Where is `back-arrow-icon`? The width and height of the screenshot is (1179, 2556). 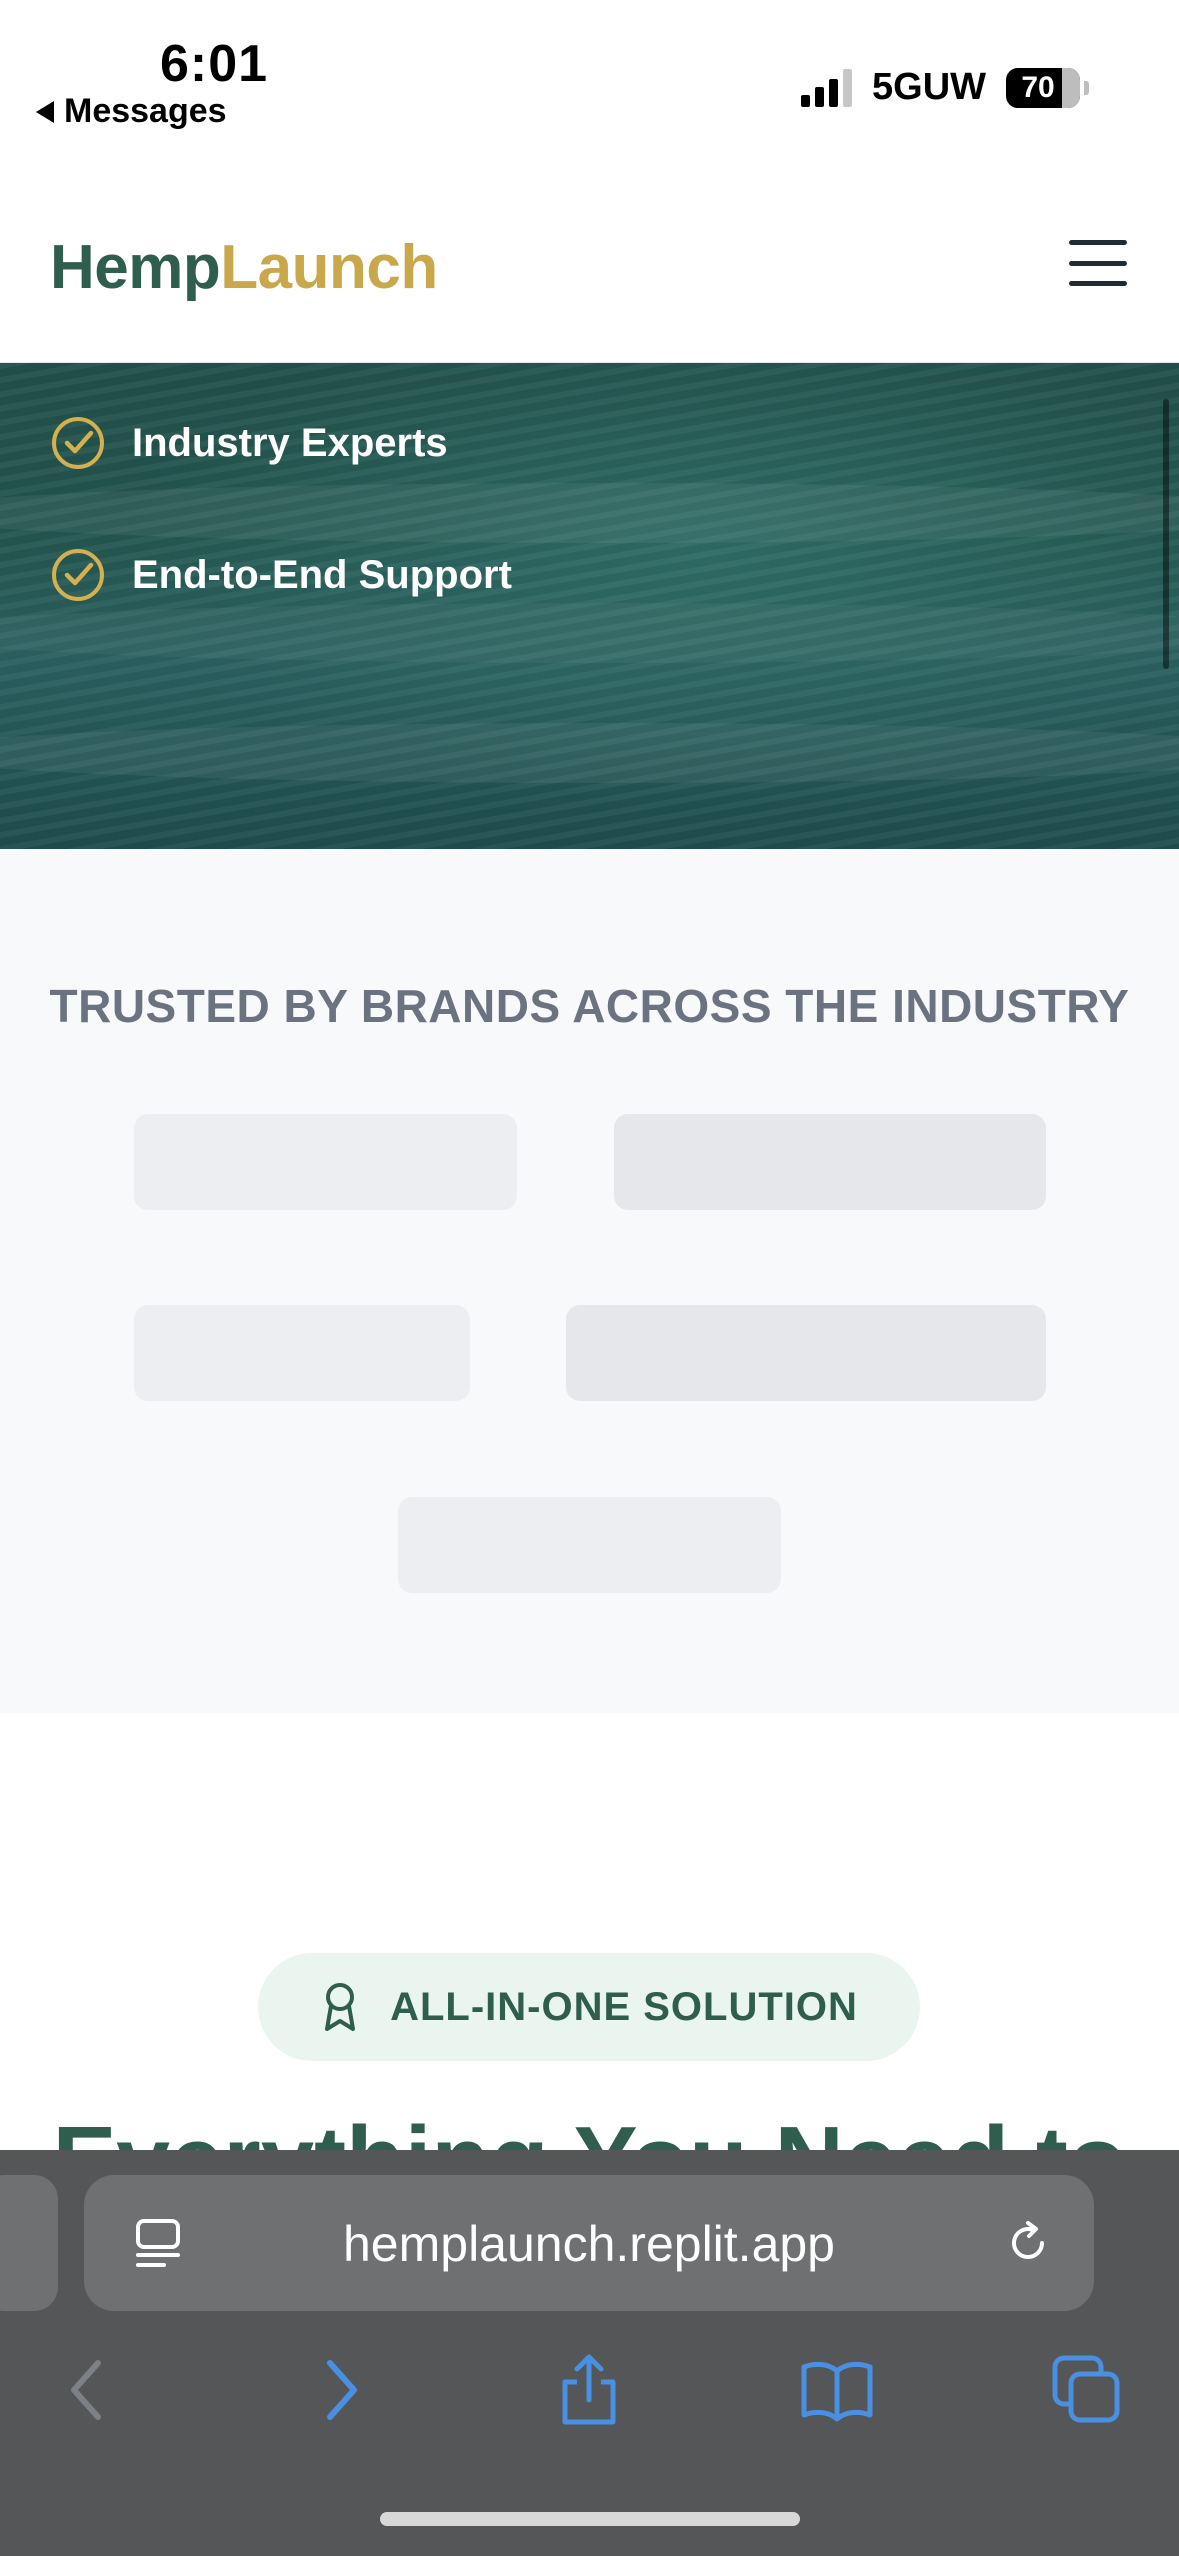 back-arrow-icon is located at coordinates (45, 111).